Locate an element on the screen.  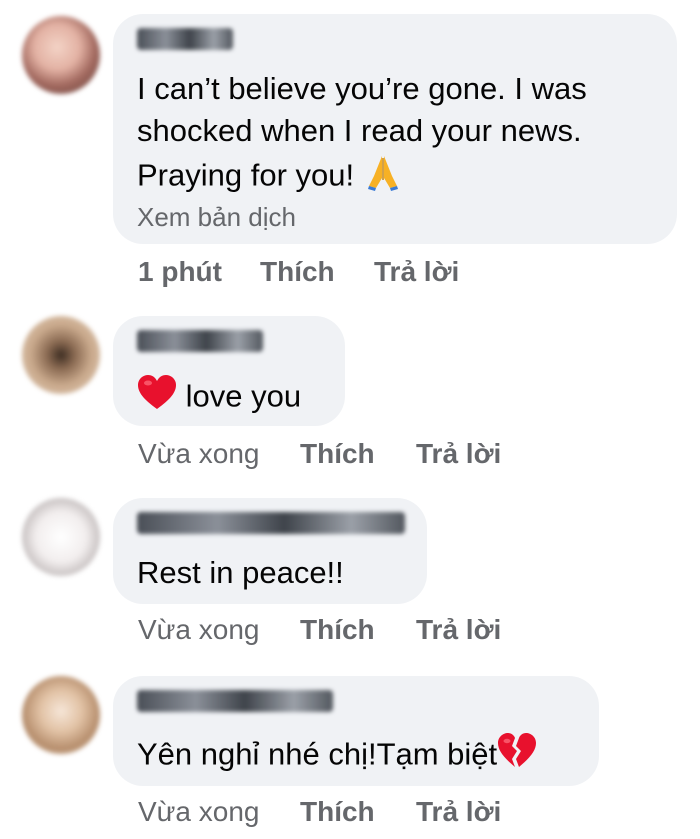
timestamp: 1 phút is located at coordinates (180, 272).